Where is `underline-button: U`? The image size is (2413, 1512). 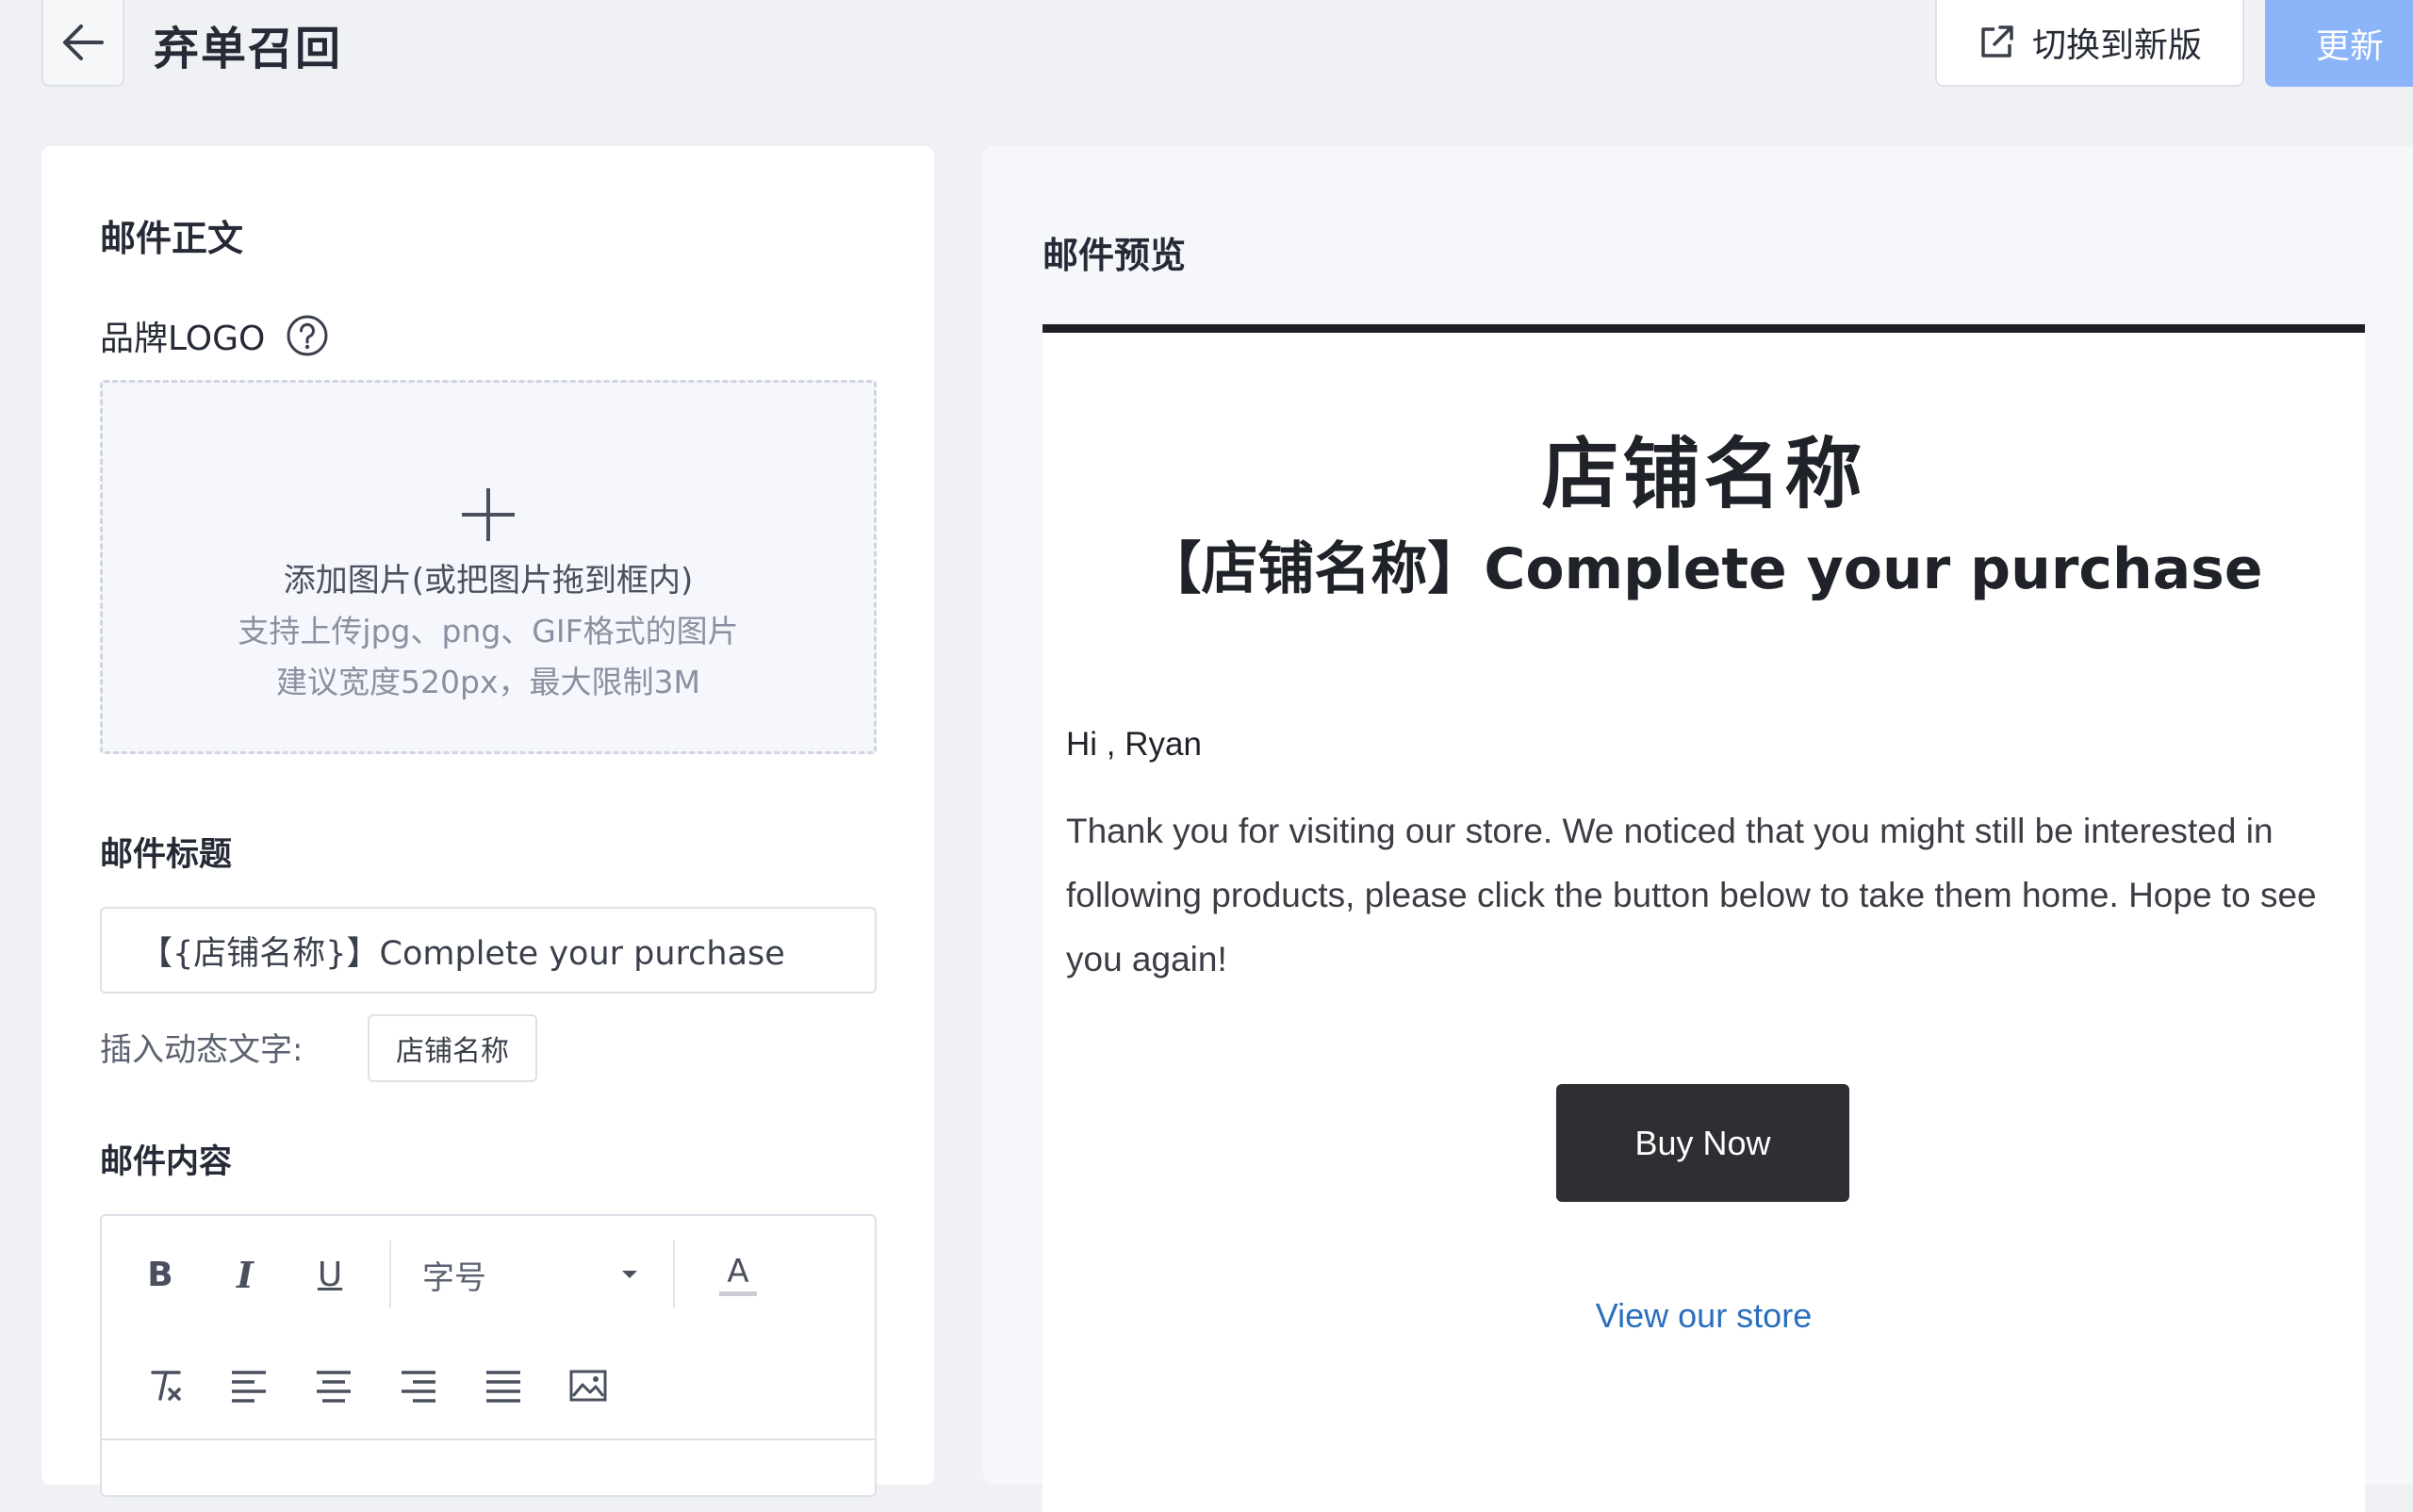 underline-button: U is located at coordinates (330, 1275).